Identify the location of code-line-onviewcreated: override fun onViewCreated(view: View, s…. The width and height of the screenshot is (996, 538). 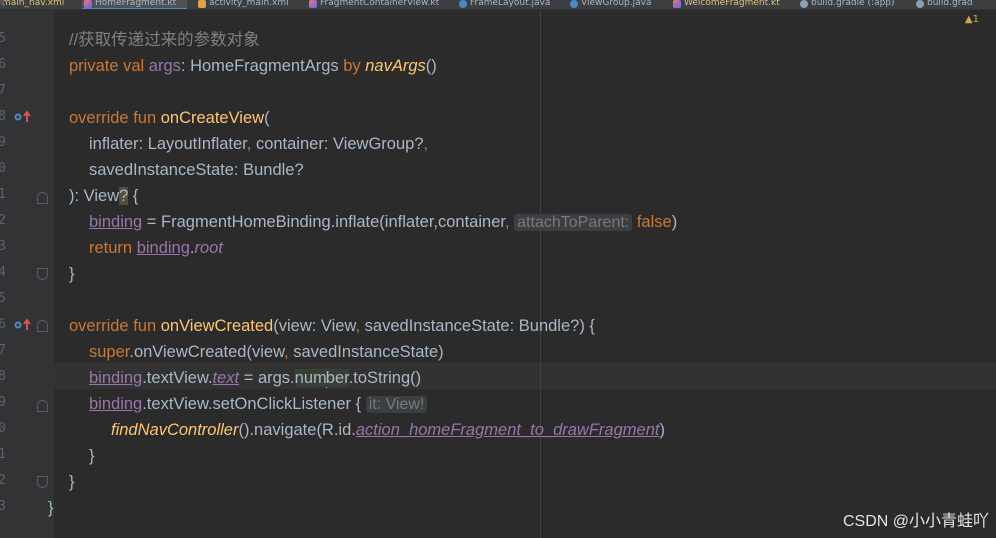
(332, 326).